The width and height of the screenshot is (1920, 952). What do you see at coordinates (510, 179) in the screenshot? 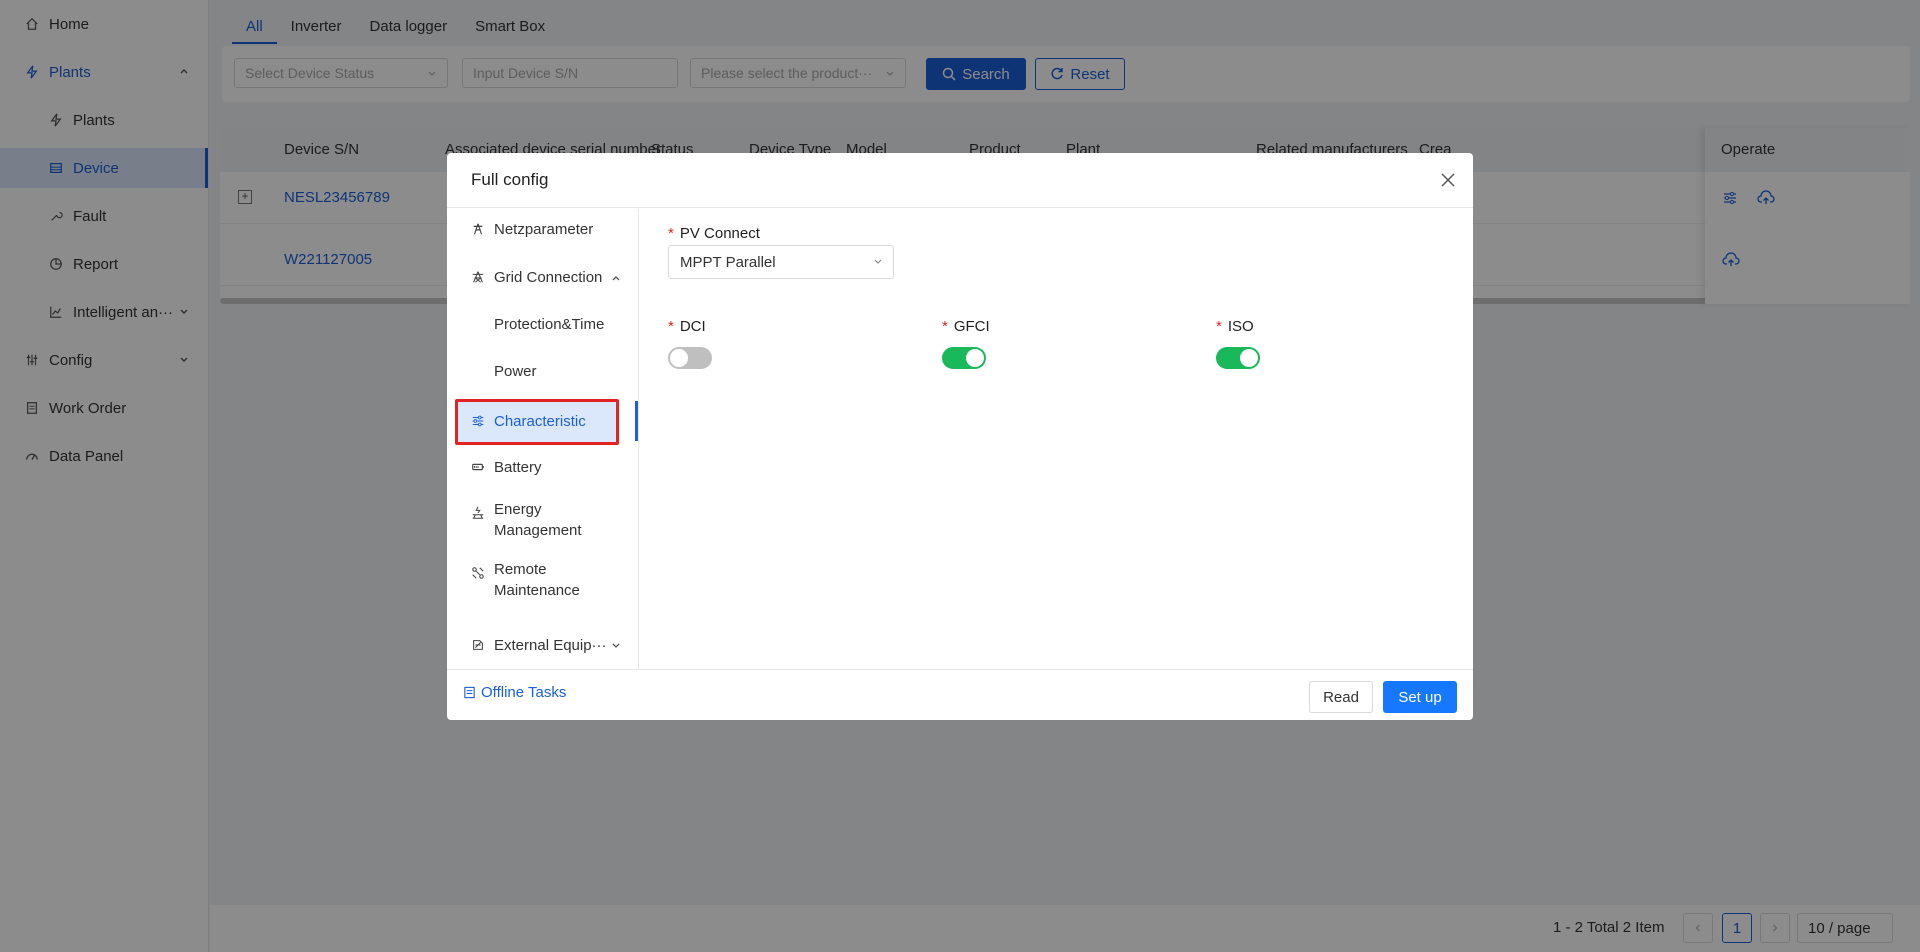
I see `modal-title: Full config` at bounding box center [510, 179].